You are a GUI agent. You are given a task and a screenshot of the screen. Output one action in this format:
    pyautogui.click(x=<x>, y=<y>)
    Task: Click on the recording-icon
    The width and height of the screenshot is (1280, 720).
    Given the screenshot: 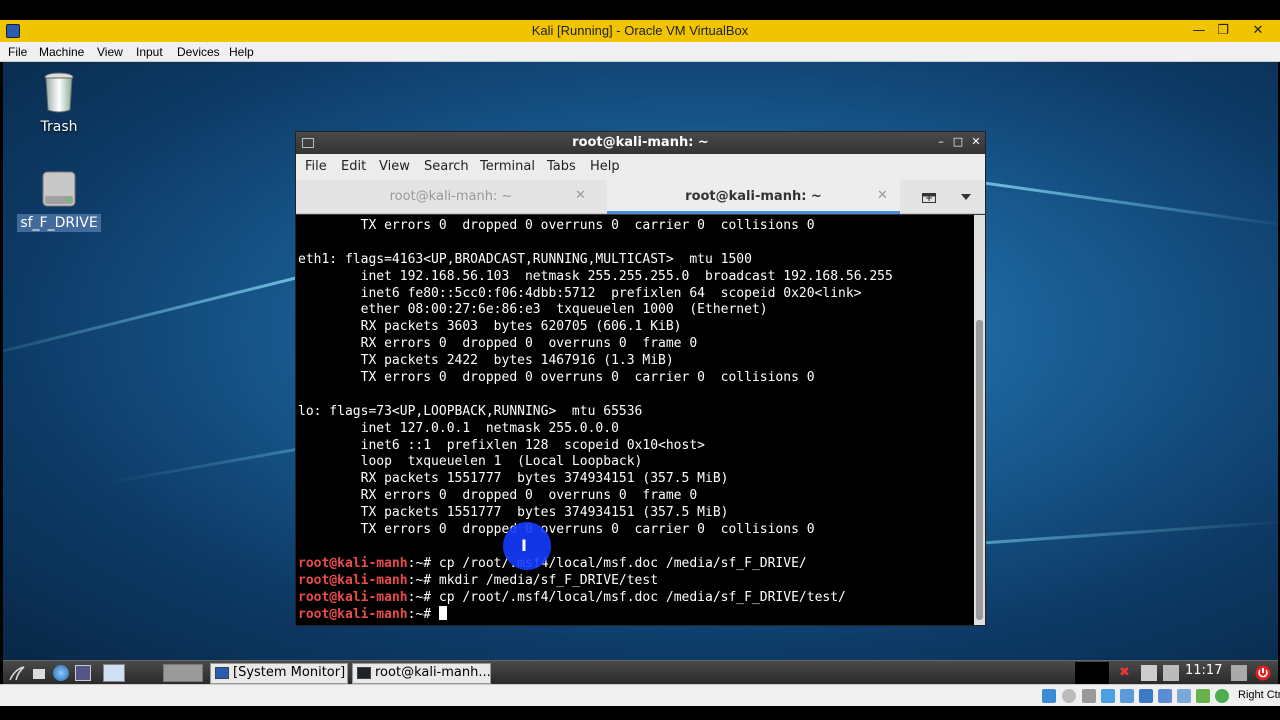 What is the action you would take?
    pyautogui.click(x=1184, y=696)
    